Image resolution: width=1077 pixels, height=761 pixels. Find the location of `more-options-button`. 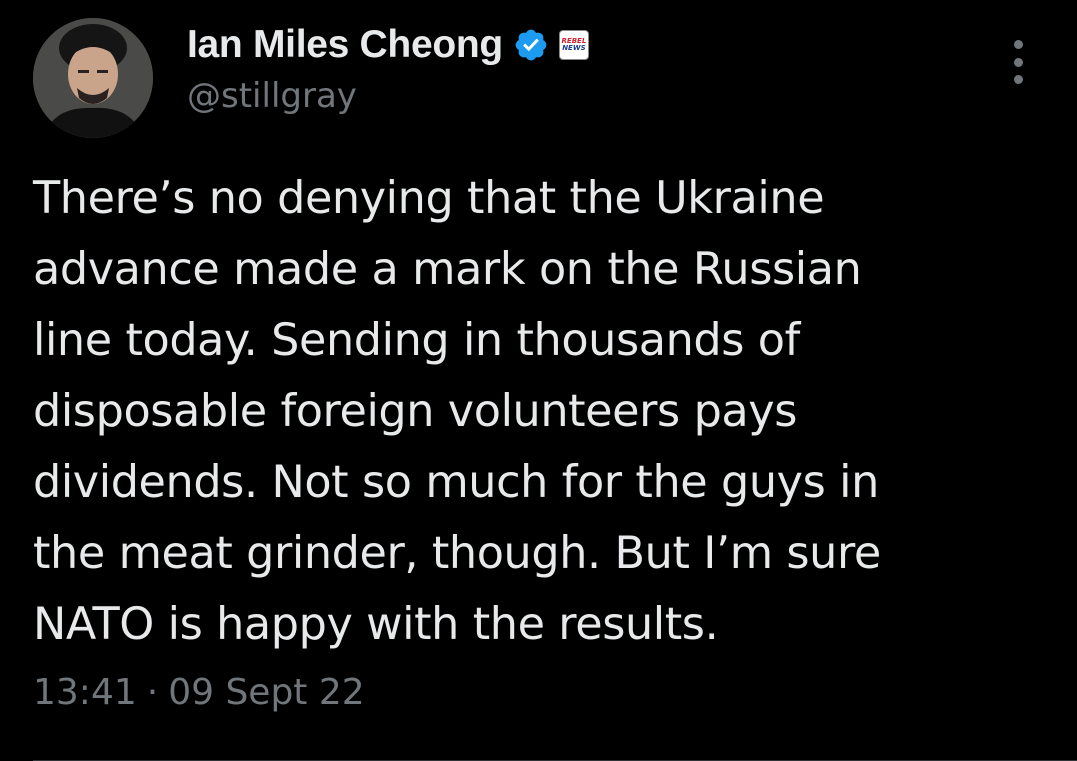

more-options-button is located at coordinates (1018, 62).